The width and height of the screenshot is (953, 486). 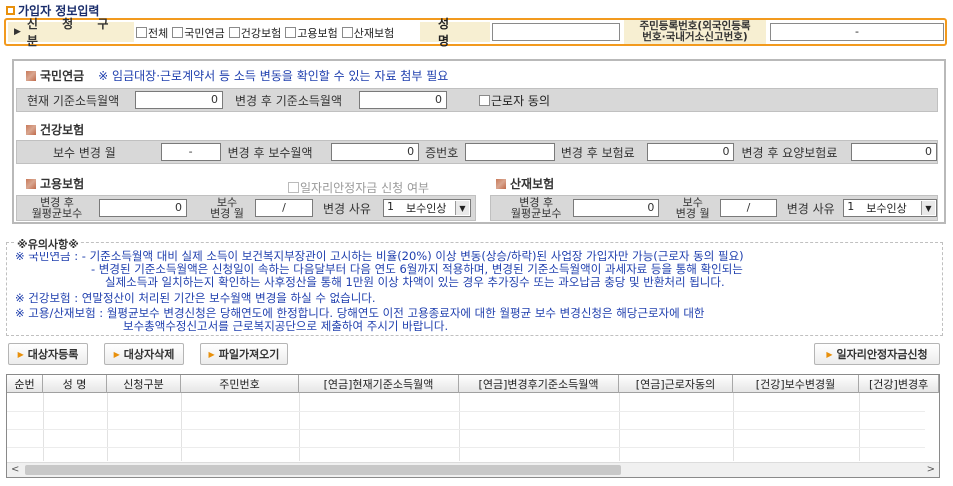 I want to click on employment-avg-input: 0, so click(x=143, y=208).